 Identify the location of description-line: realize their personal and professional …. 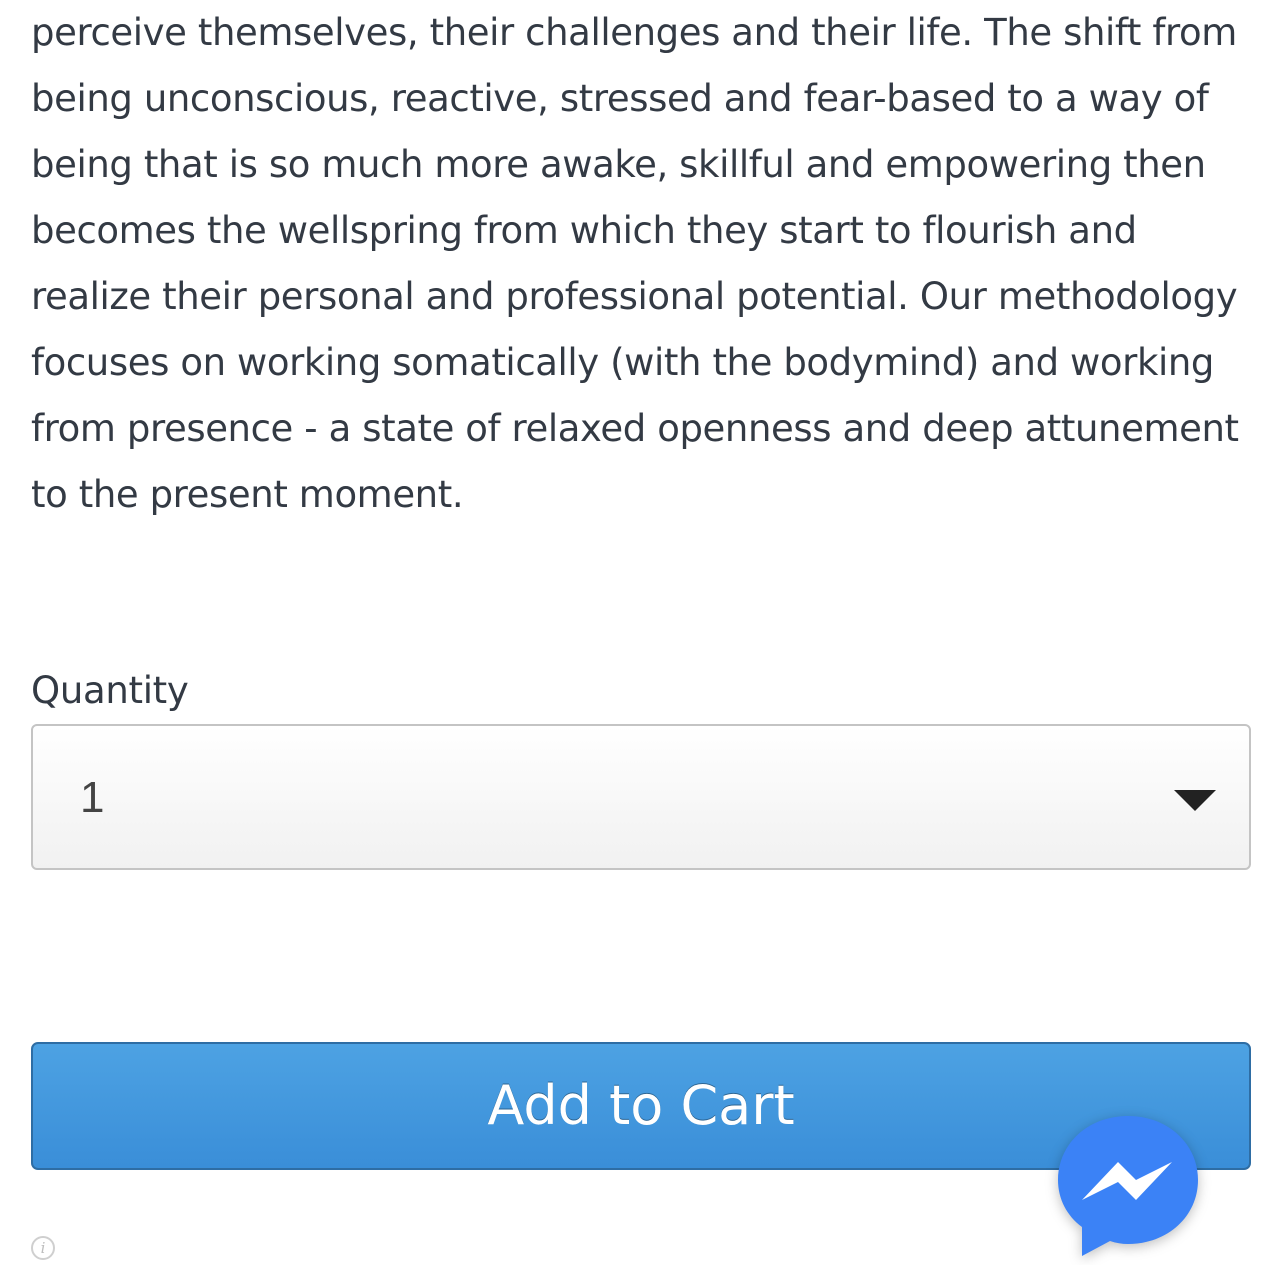
(634, 296).